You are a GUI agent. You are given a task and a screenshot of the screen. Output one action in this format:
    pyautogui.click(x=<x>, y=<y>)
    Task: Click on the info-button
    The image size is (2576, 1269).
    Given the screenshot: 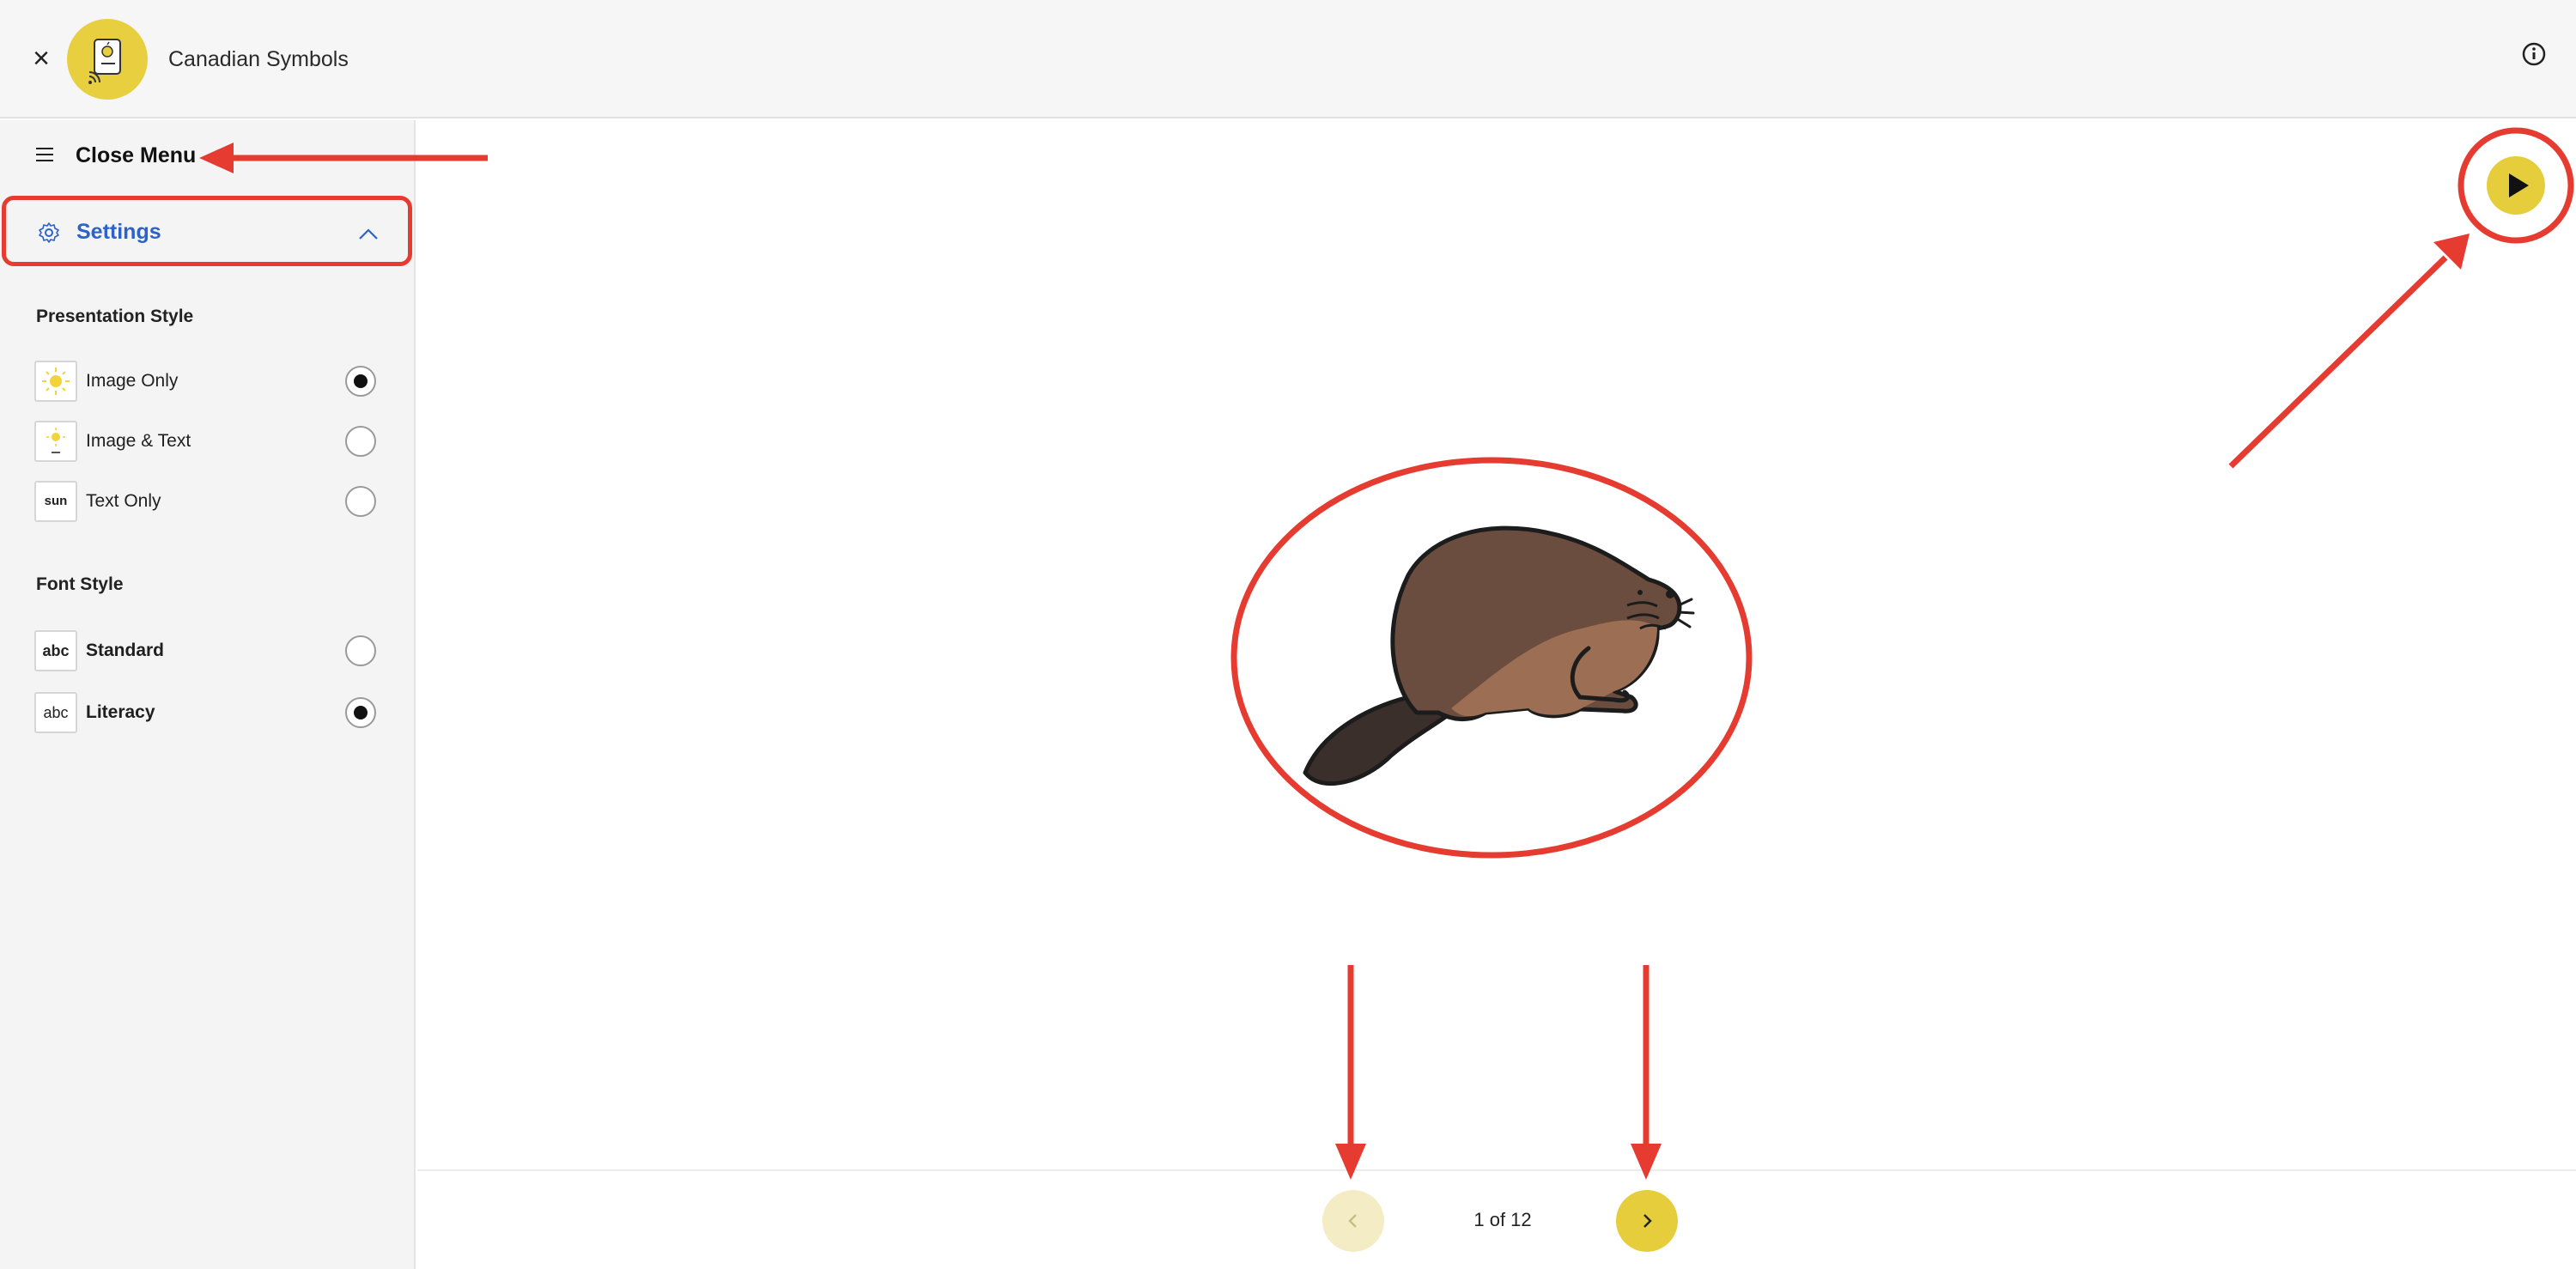 What is the action you would take?
    pyautogui.click(x=2534, y=54)
    